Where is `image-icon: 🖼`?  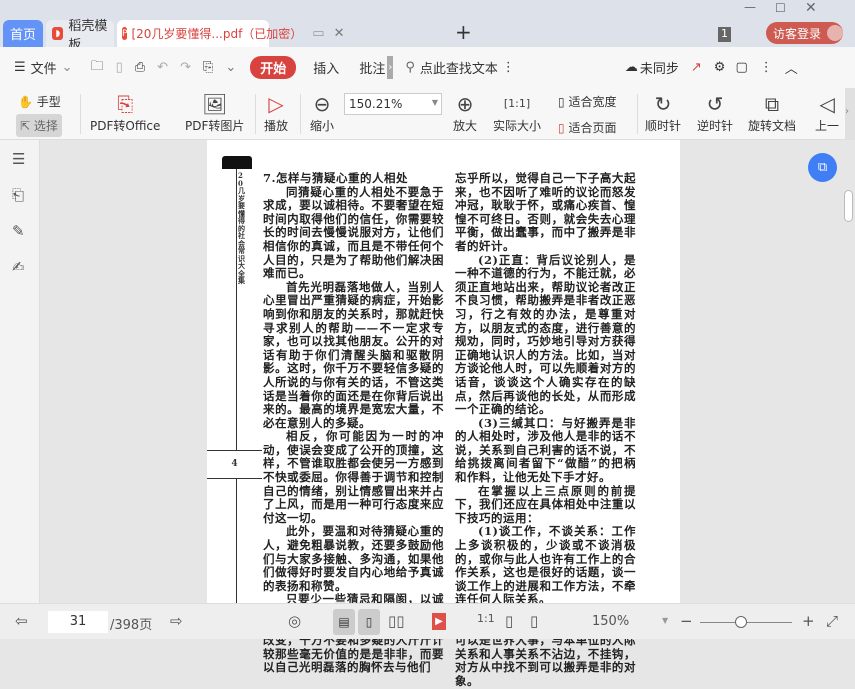
image-icon: 🖼 is located at coordinates (215, 104).